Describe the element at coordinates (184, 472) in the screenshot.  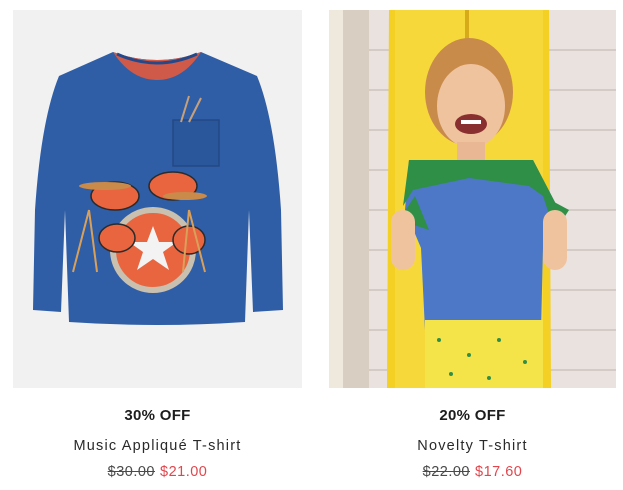
I see `sale-price: $21.00` at that location.